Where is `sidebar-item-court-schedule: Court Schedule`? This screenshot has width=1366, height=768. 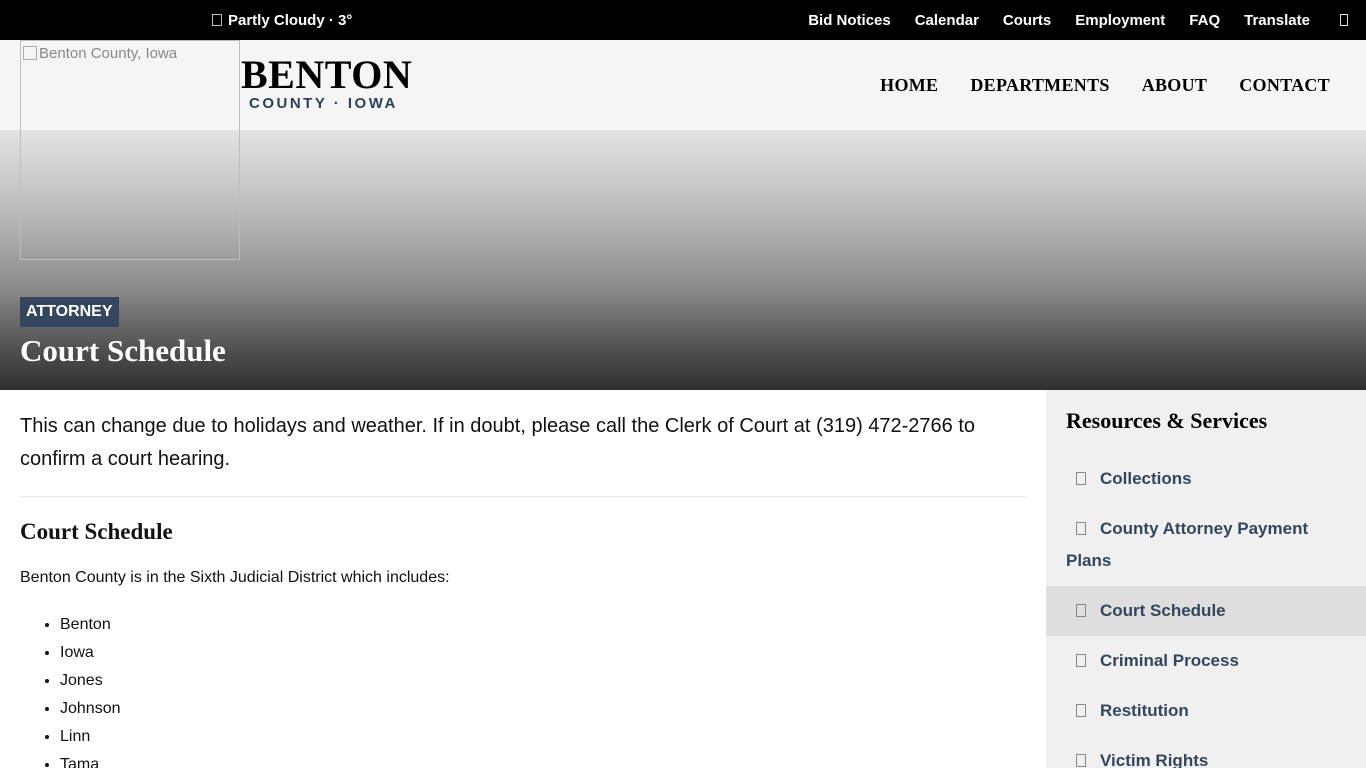
sidebar-item-court-schedule: Court Schedule is located at coordinates (1206, 611).